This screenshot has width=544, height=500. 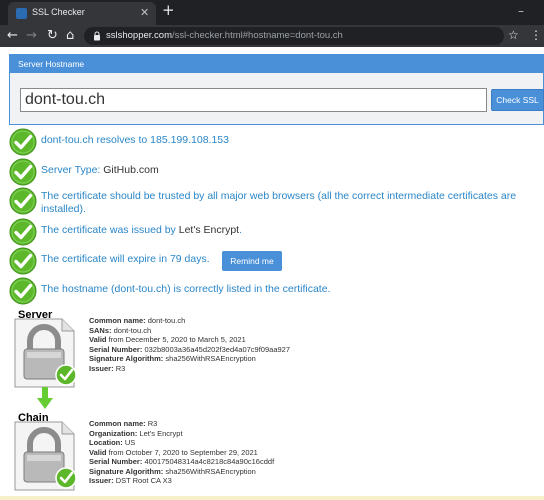 I want to click on check-ssl-button: Check SSL, so click(x=517, y=100).